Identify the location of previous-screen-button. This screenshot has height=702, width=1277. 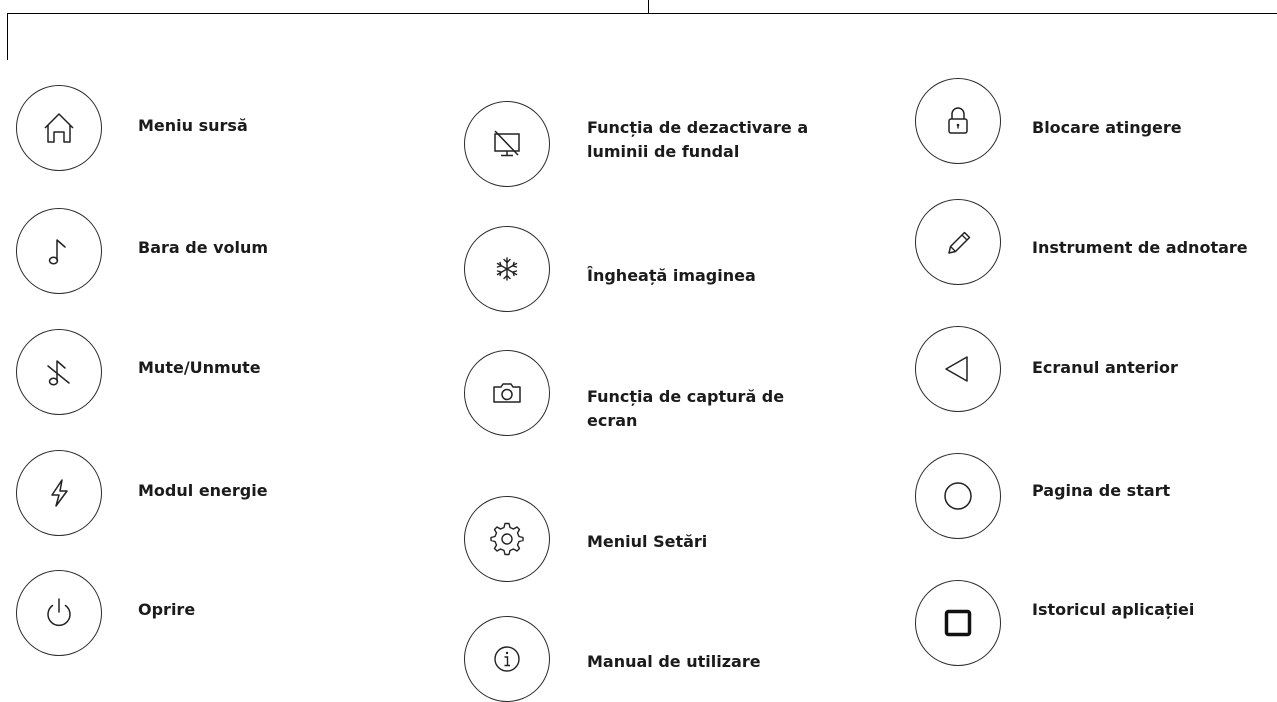
(958, 369).